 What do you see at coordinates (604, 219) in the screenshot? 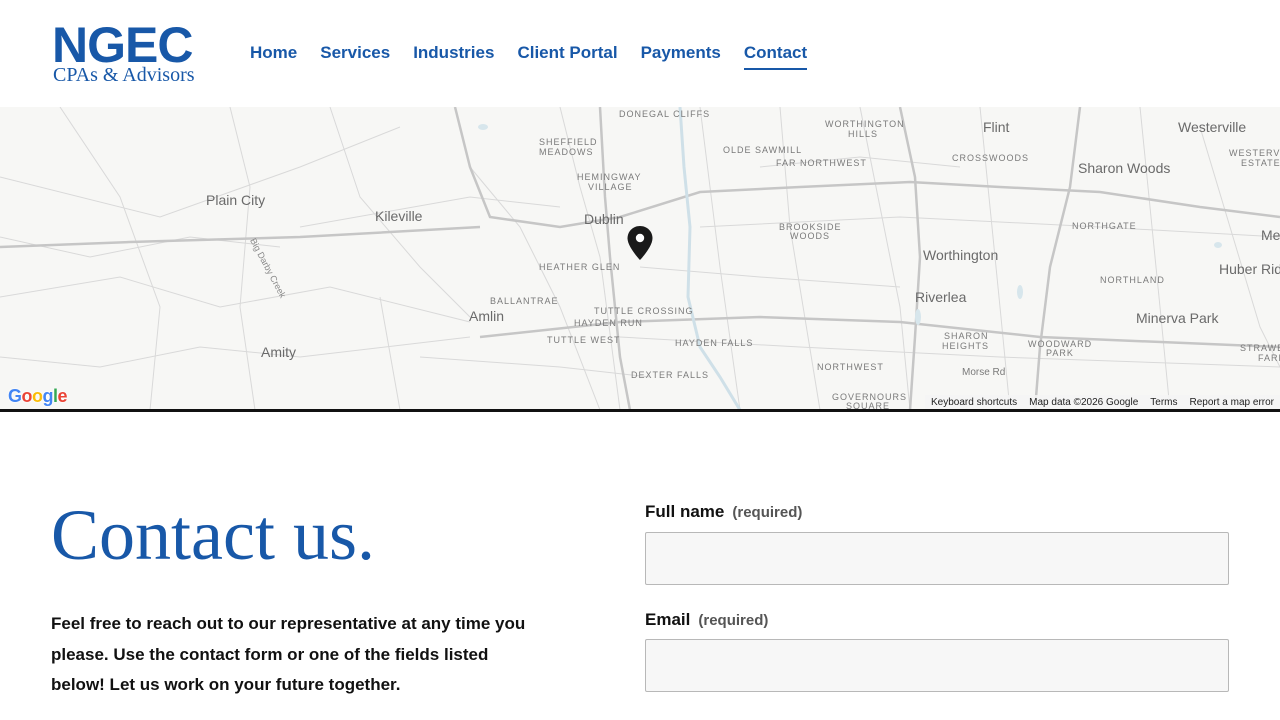
I see `map-label-dublin: Dublin` at bounding box center [604, 219].